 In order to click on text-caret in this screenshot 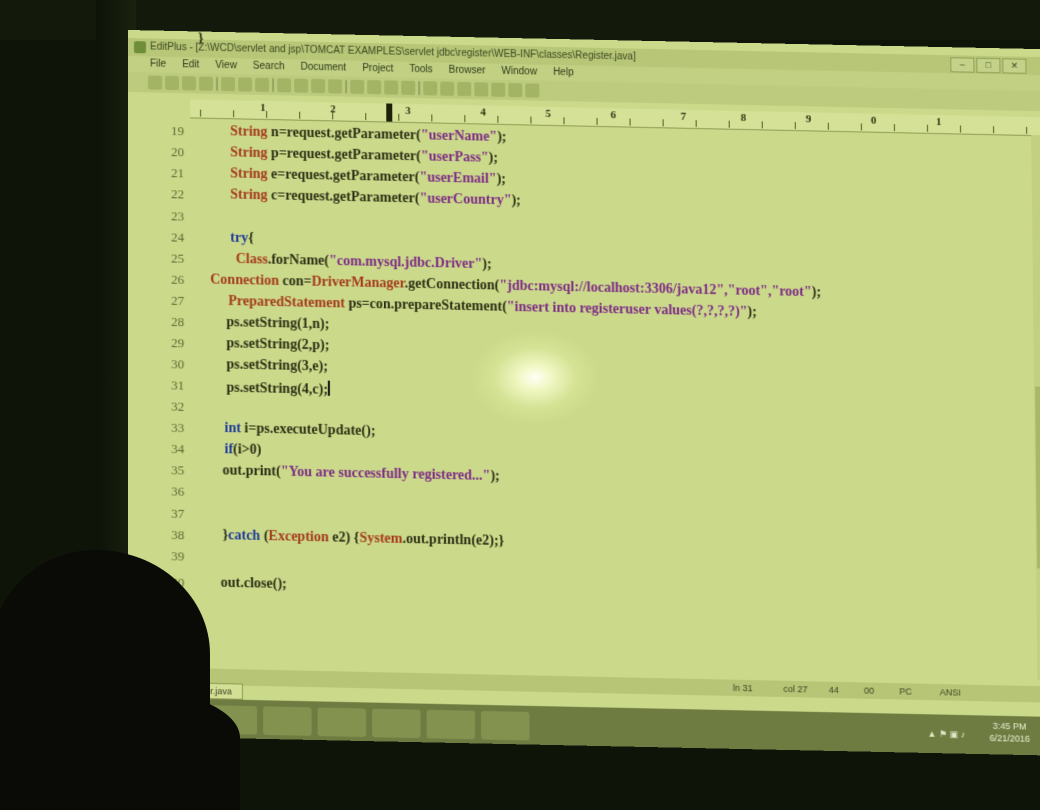, I will do `click(329, 388)`.